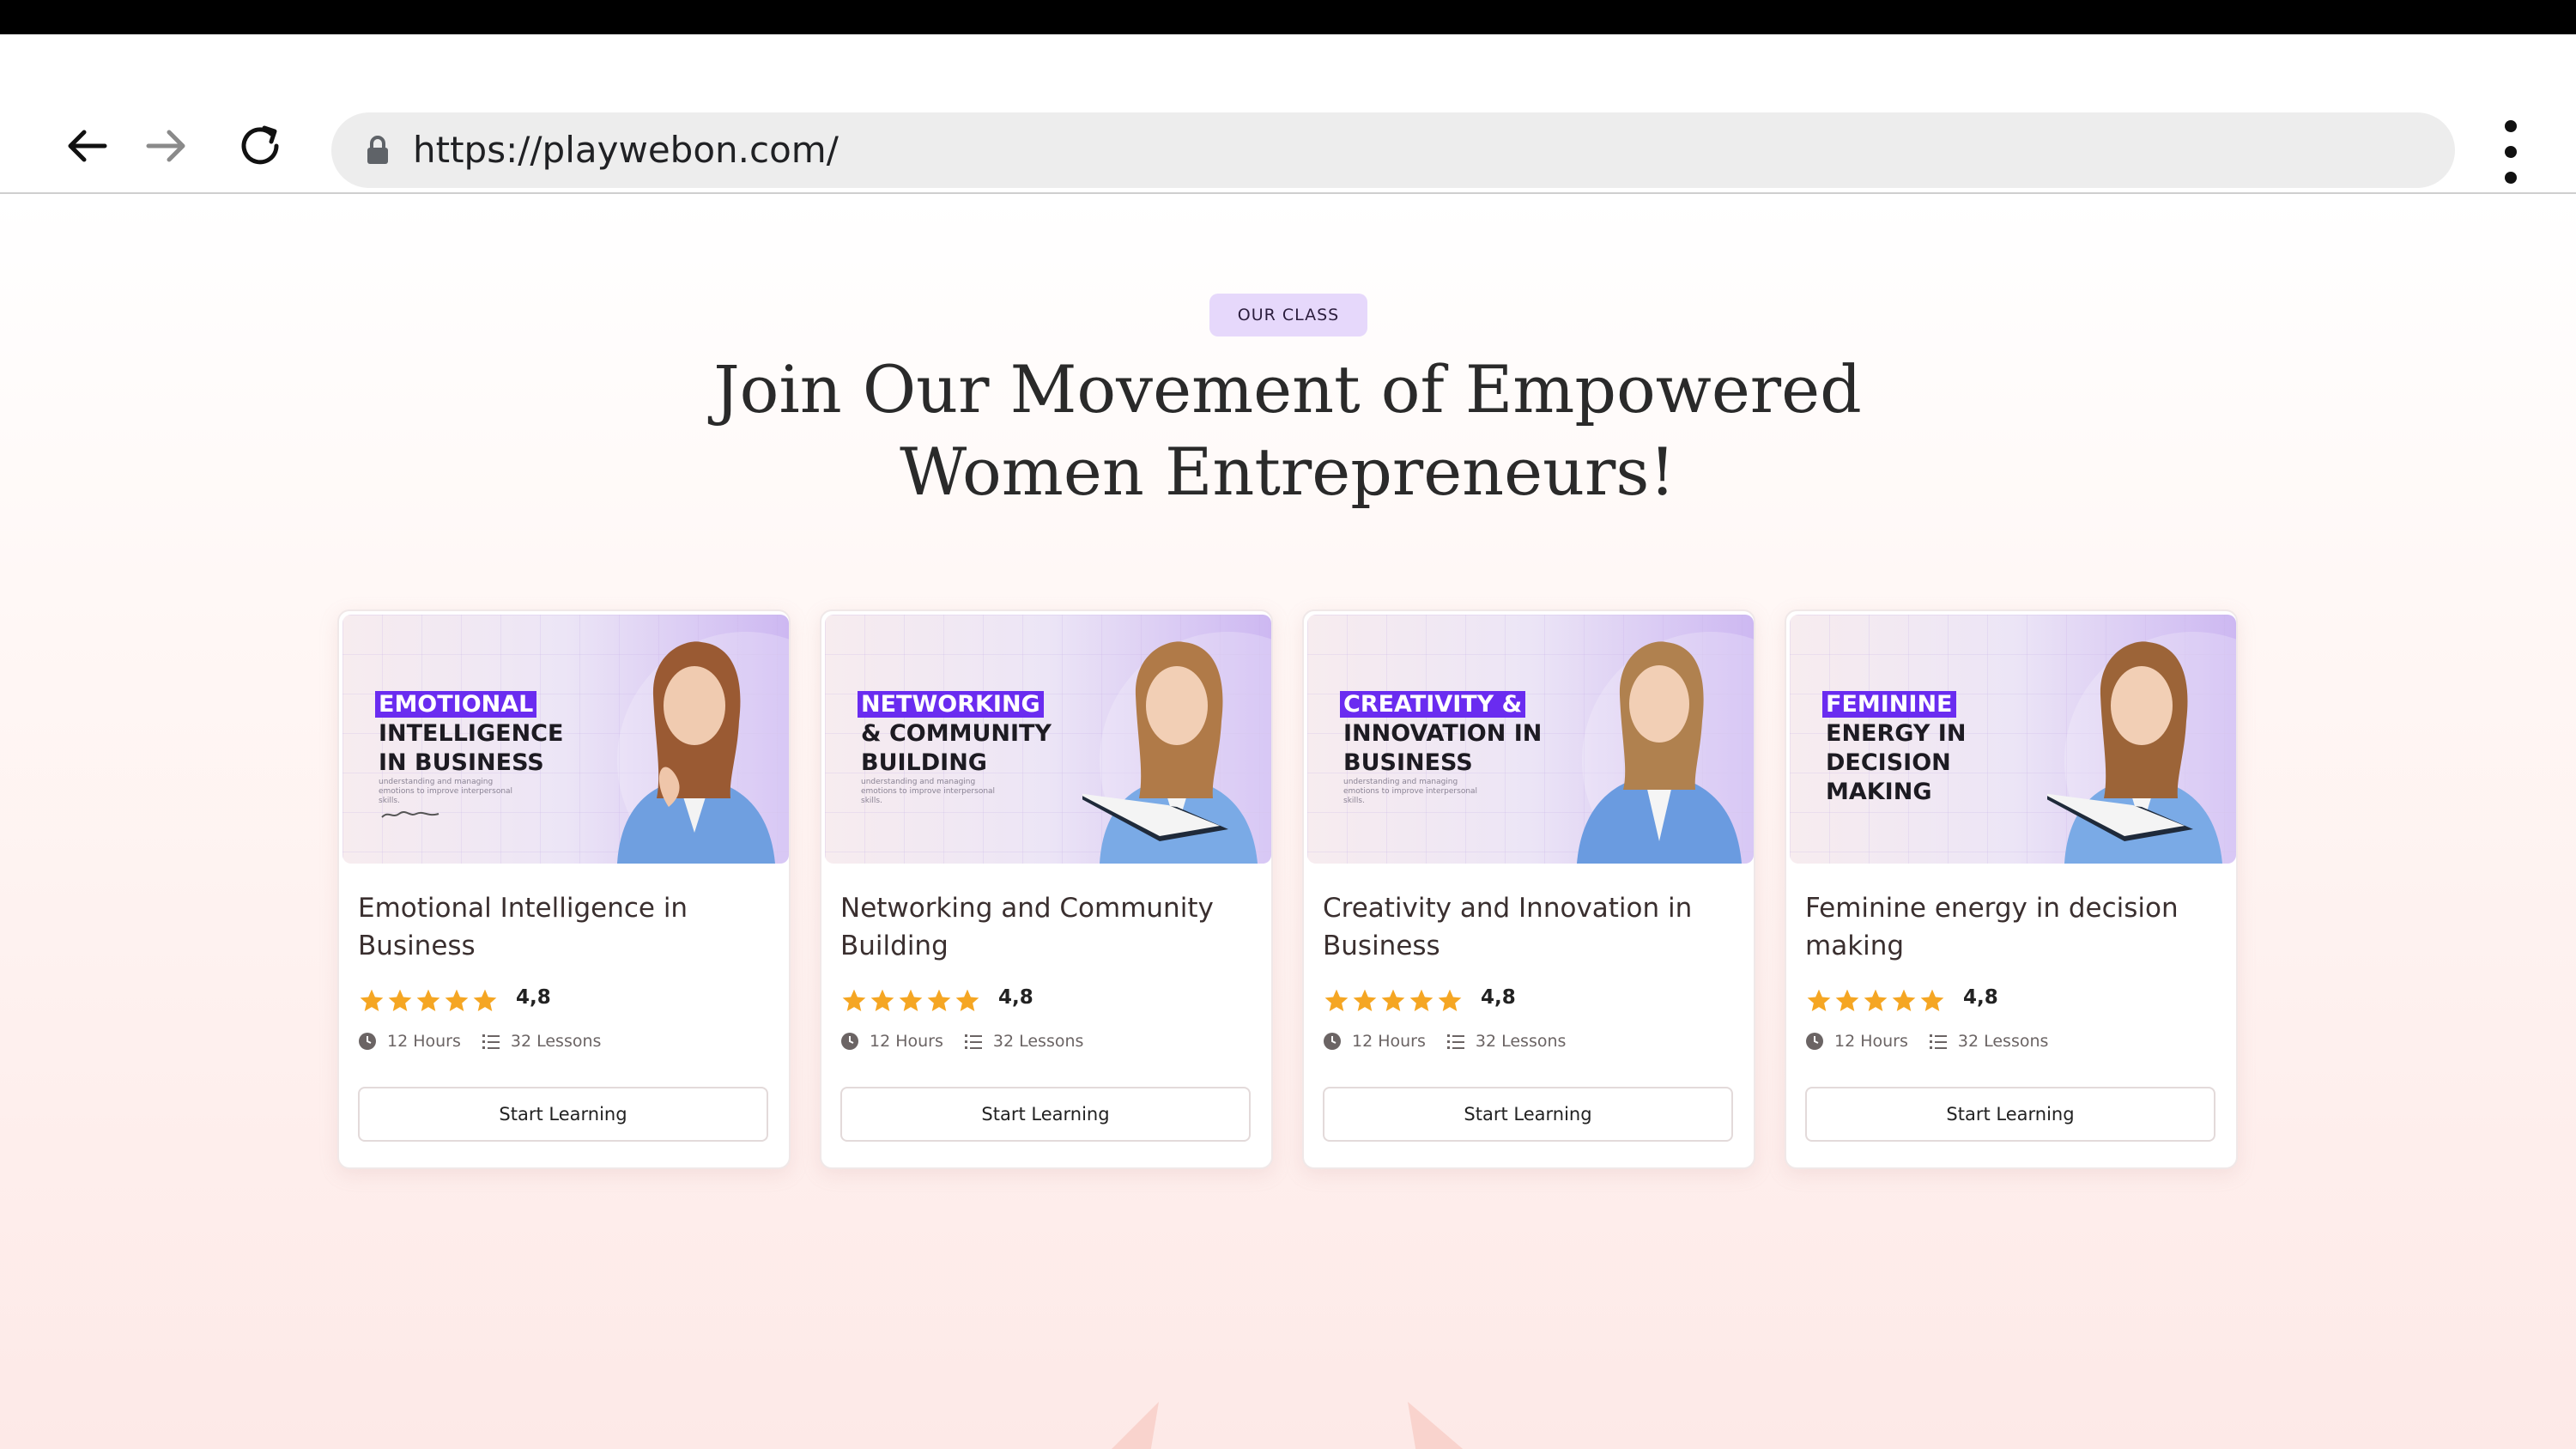  What do you see at coordinates (2013, 739) in the screenshot?
I see `course-thumbnail: FEMININE ENERGY IN DECISION MAKING` at bounding box center [2013, 739].